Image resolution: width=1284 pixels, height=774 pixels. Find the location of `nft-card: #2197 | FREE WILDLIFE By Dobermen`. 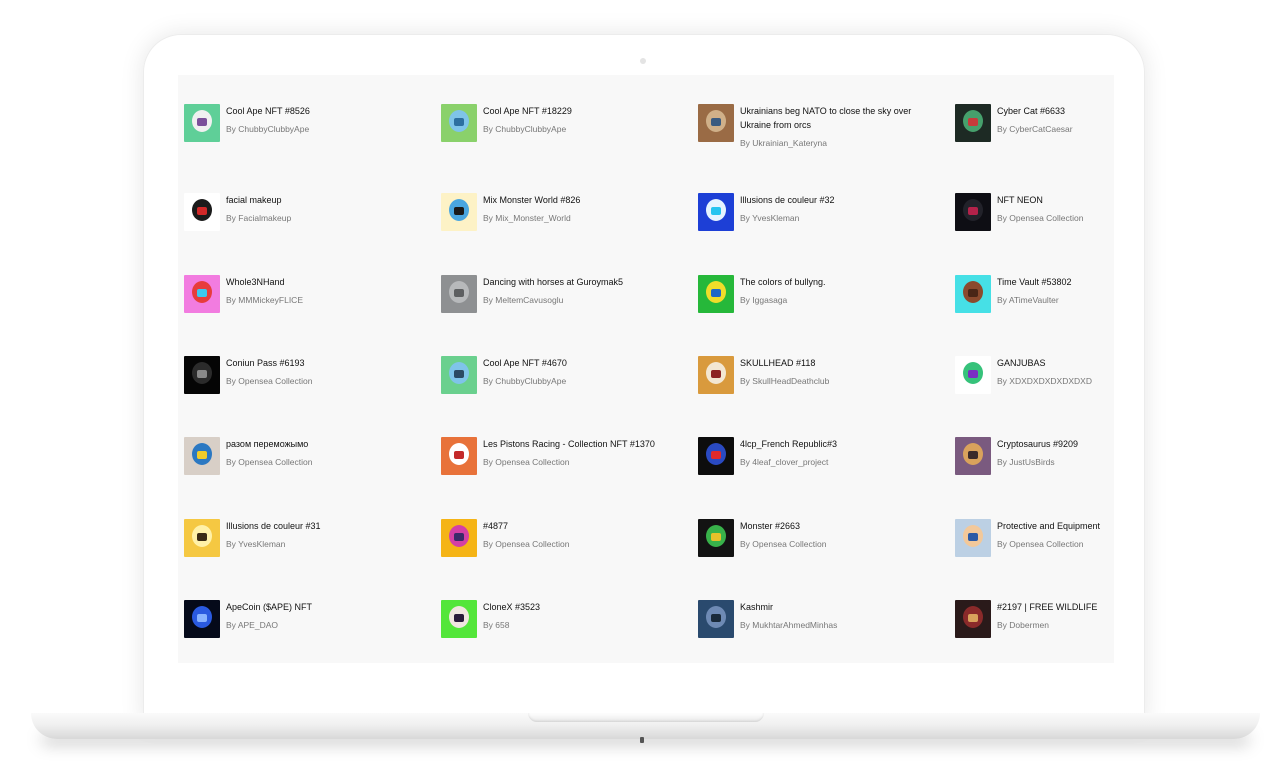

nft-card: #2197 | FREE WILDLIFE By Dobermen is located at coordinates (1031, 630).